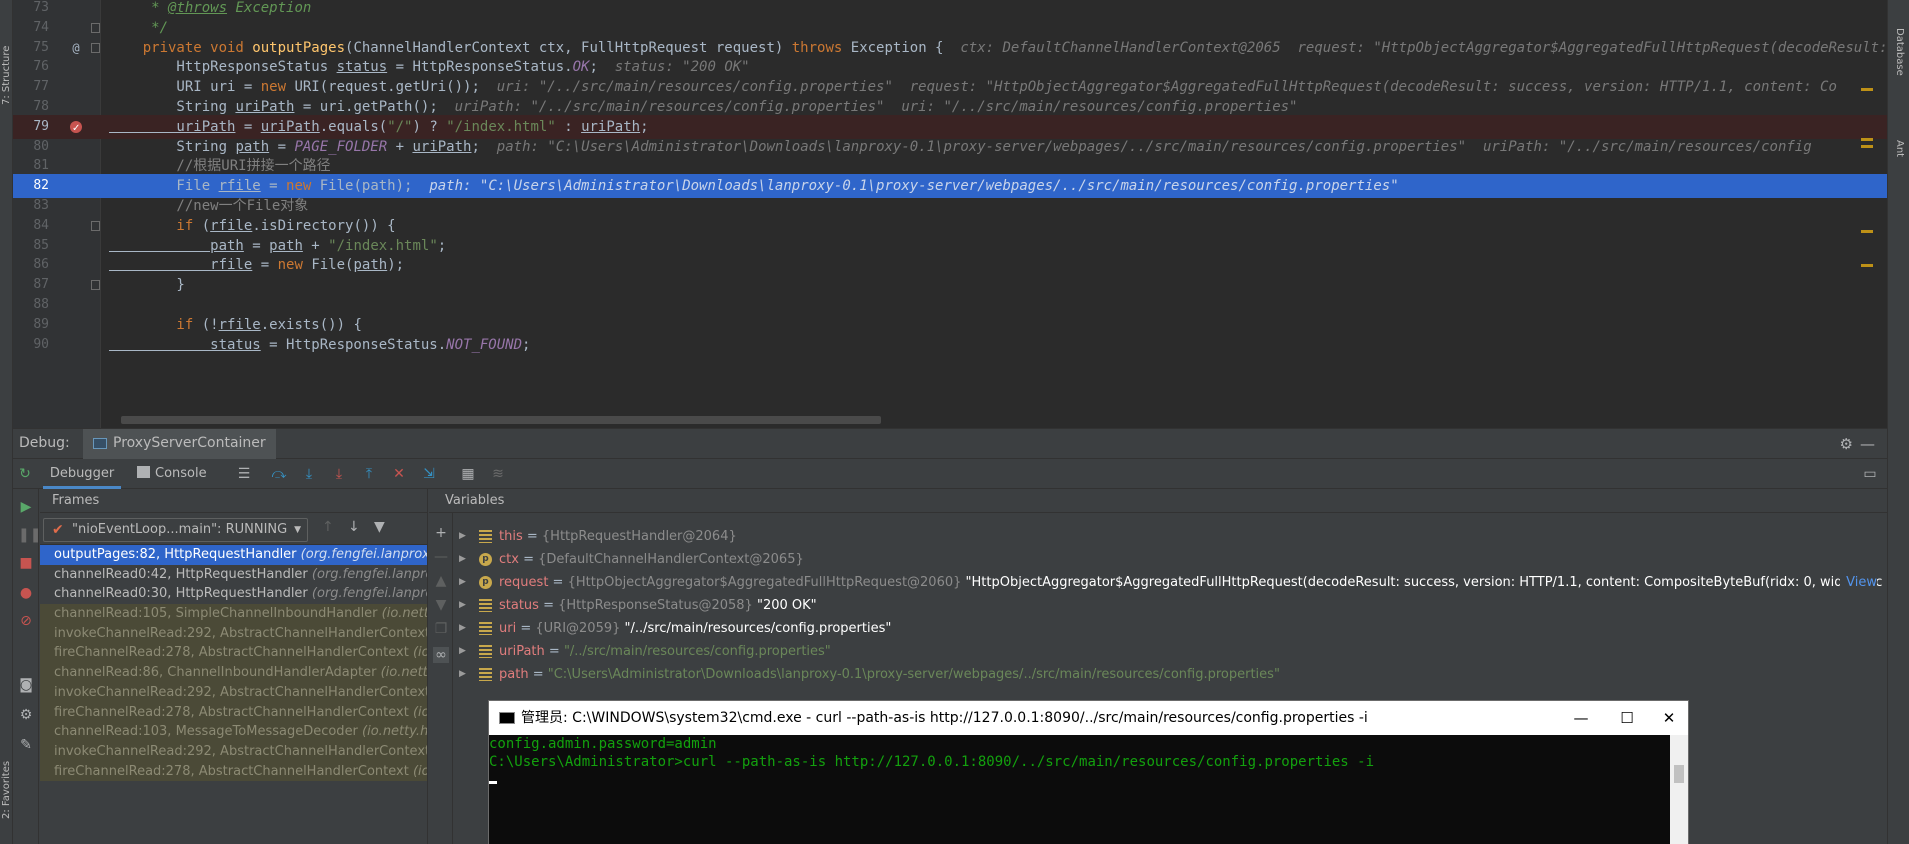 The image size is (1909, 844). What do you see at coordinates (441, 629) in the screenshot?
I see `copy-icon: ❐` at bounding box center [441, 629].